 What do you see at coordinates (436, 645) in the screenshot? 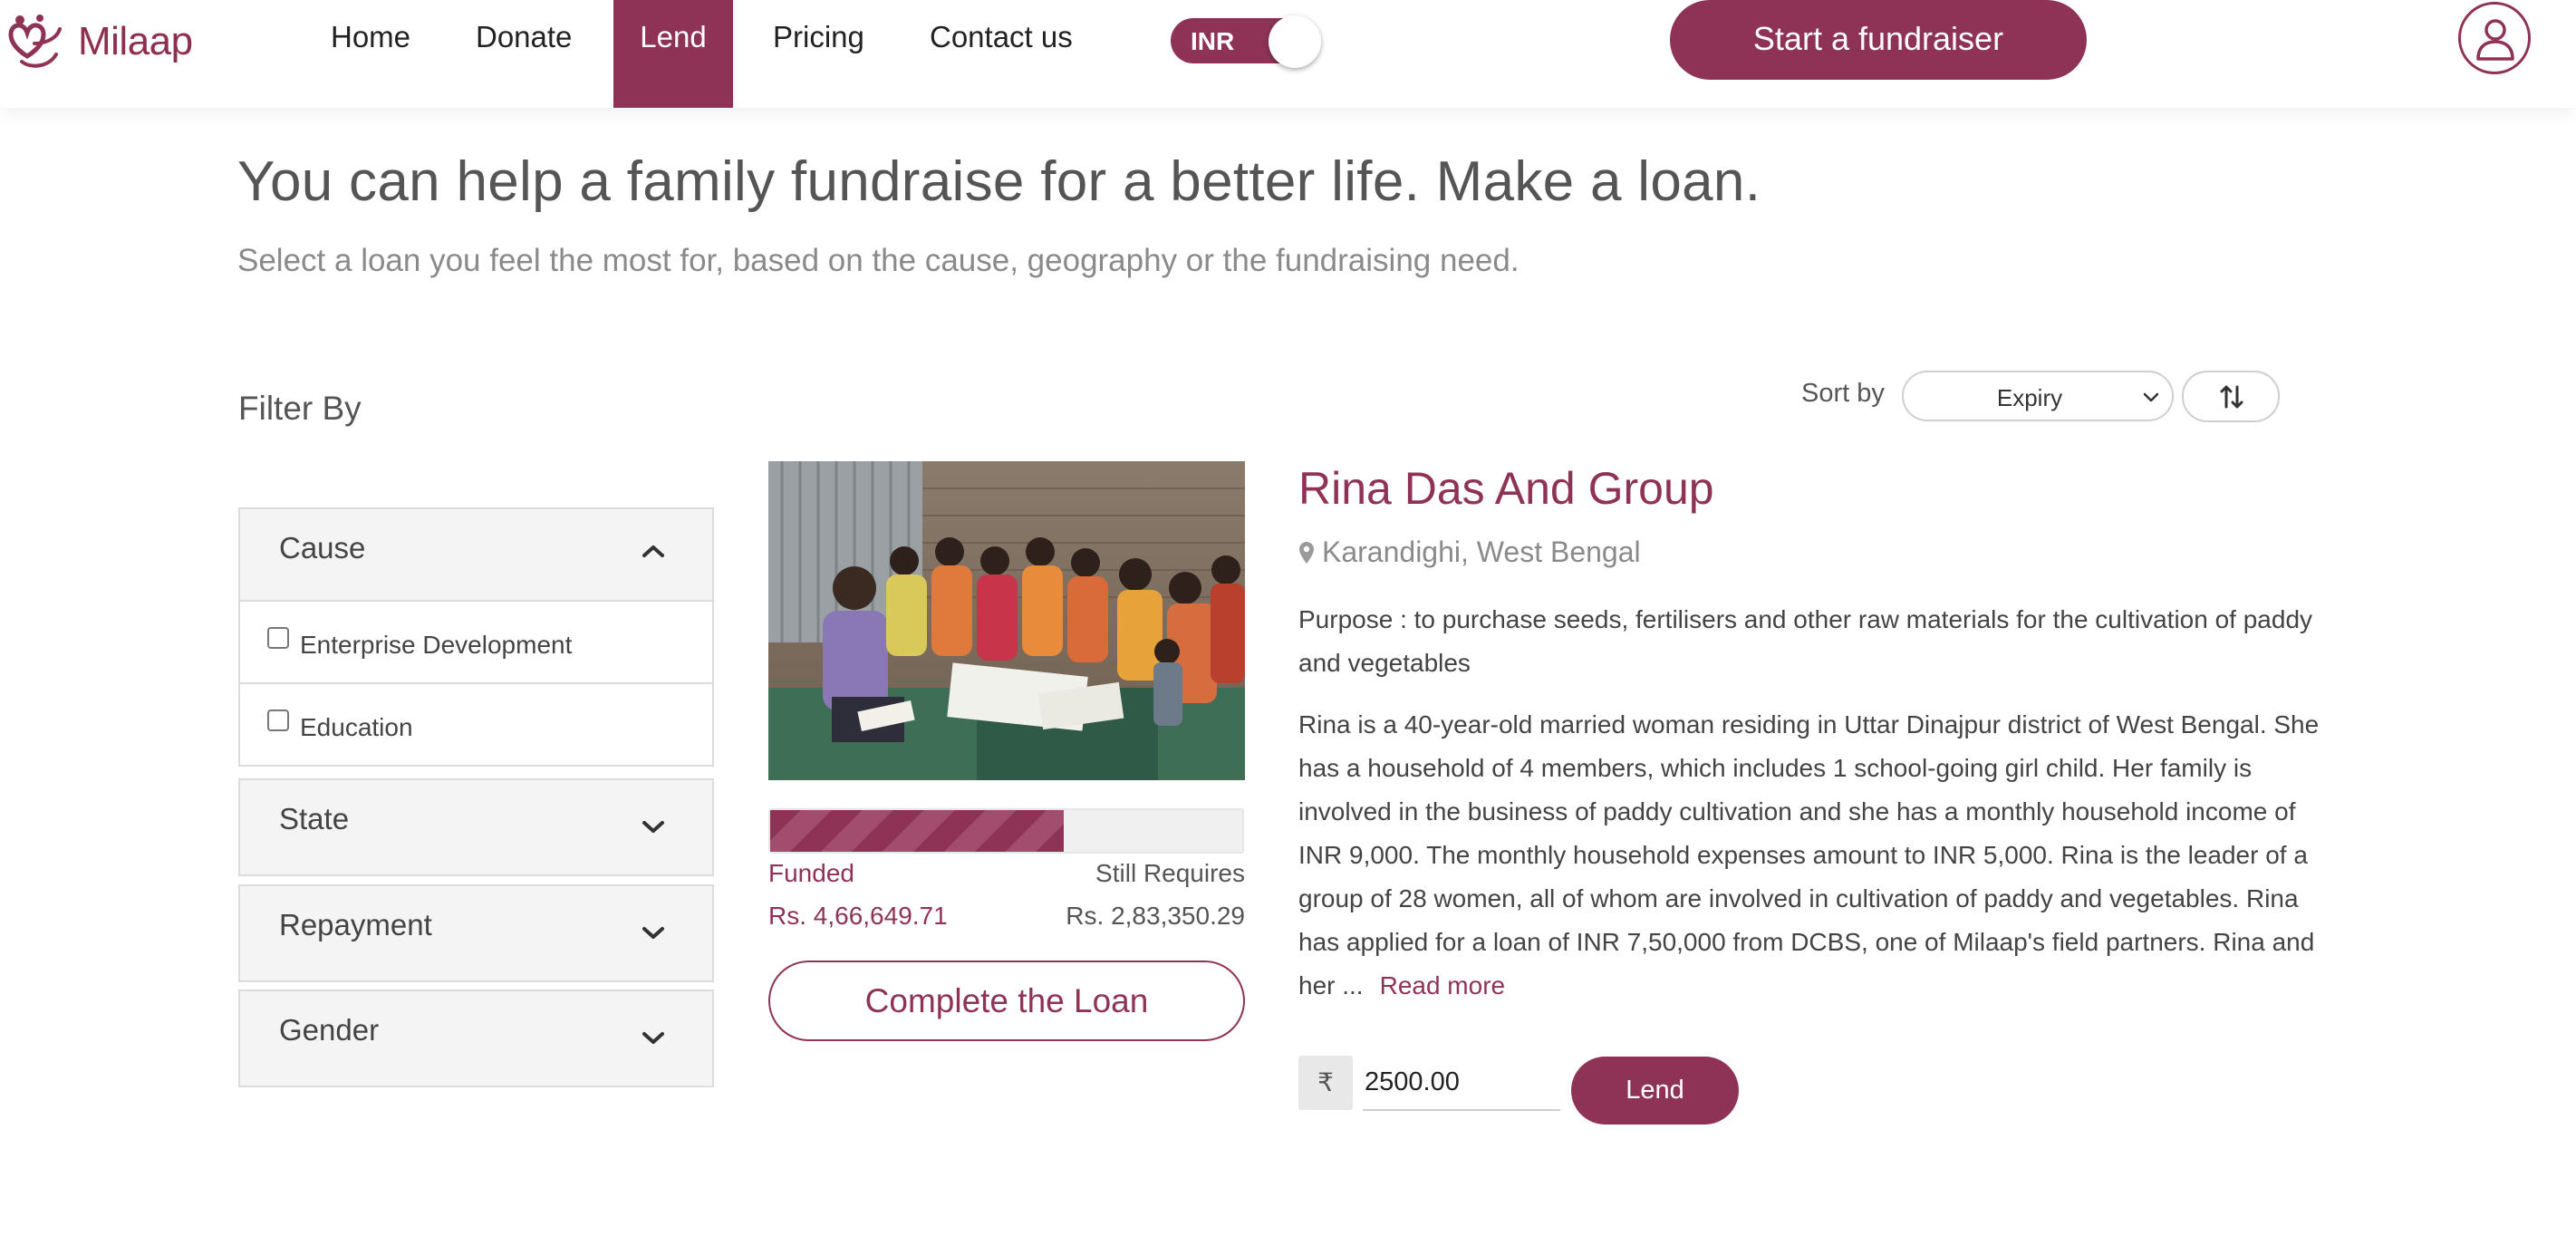
I see `filter-option-label: Enterprise Development` at bounding box center [436, 645].